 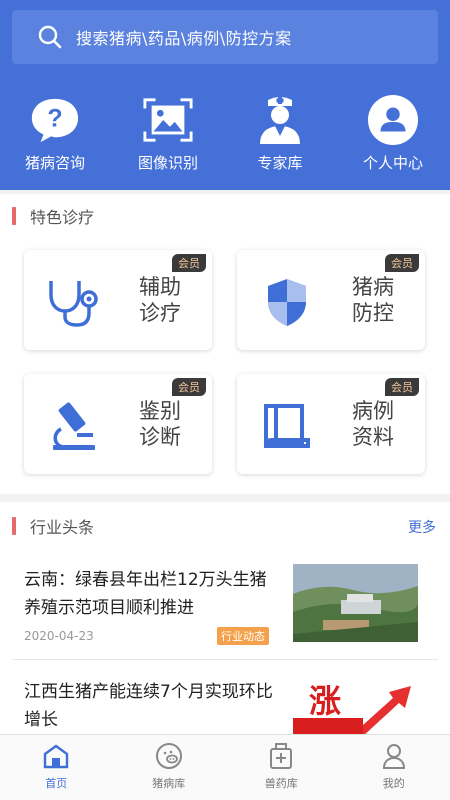 What do you see at coordinates (243, 636) in the screenshot?
I see `news-category-tag: 行业动态` at bounding box center [243, 636].